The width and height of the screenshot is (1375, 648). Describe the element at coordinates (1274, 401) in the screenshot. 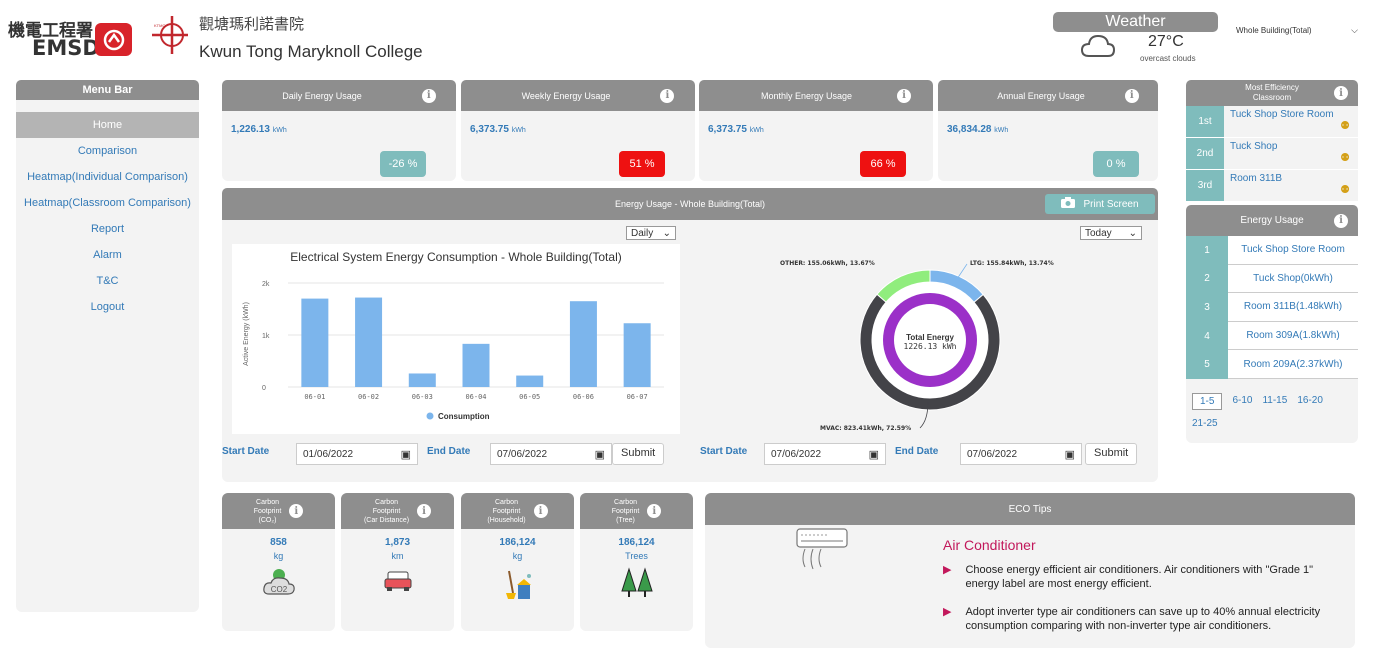

I see `page-link: 11-15` at that location.